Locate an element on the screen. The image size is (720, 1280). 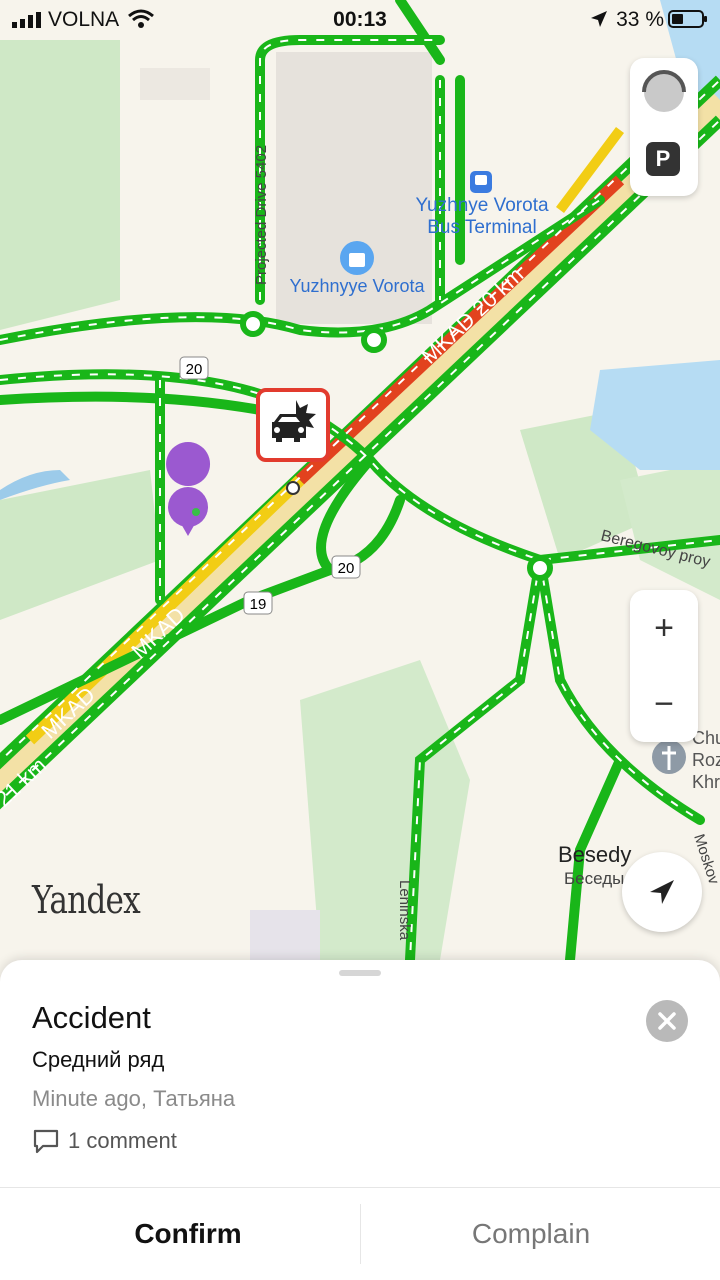
close-button is located at coordinates (667, 1021).